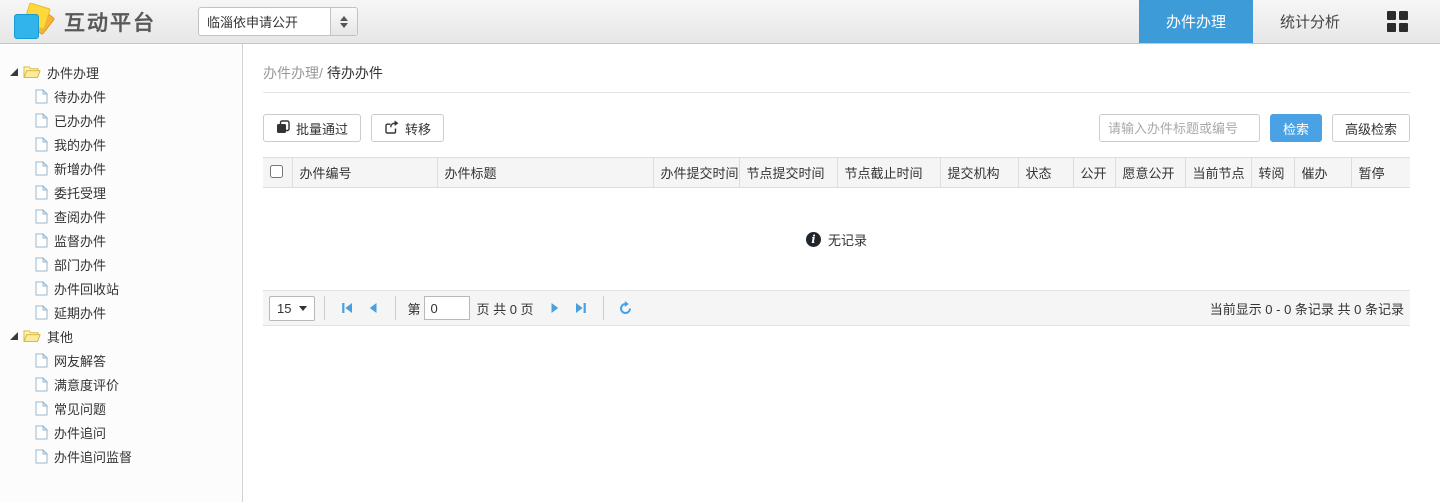  I want to click on page-size-select: 15, so click(292, 308).